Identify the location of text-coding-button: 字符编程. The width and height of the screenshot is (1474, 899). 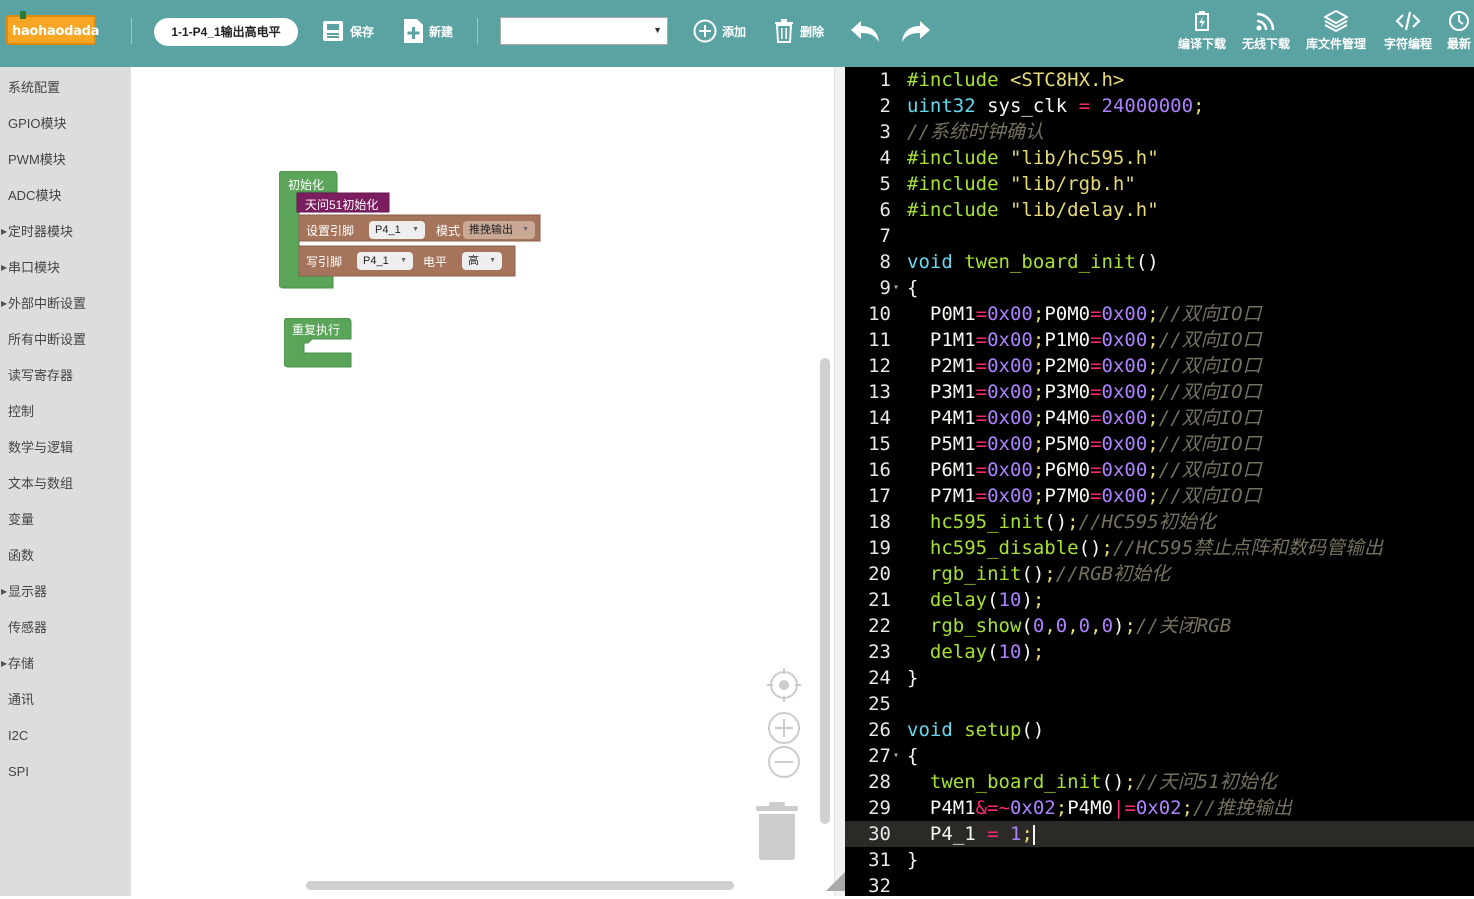
(1408, 31).